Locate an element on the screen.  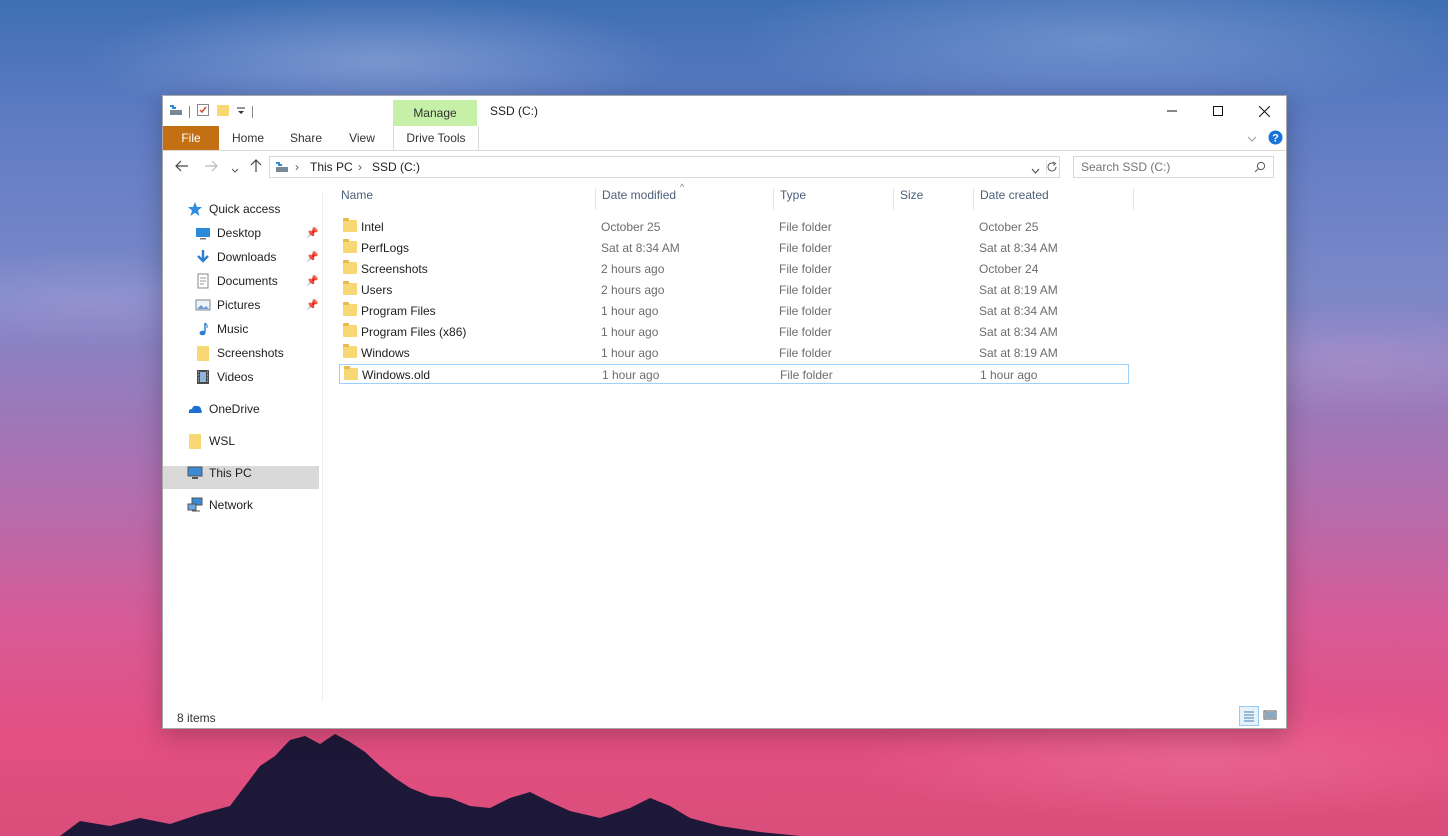
minimize-button is located at coordinates (1172, 111).